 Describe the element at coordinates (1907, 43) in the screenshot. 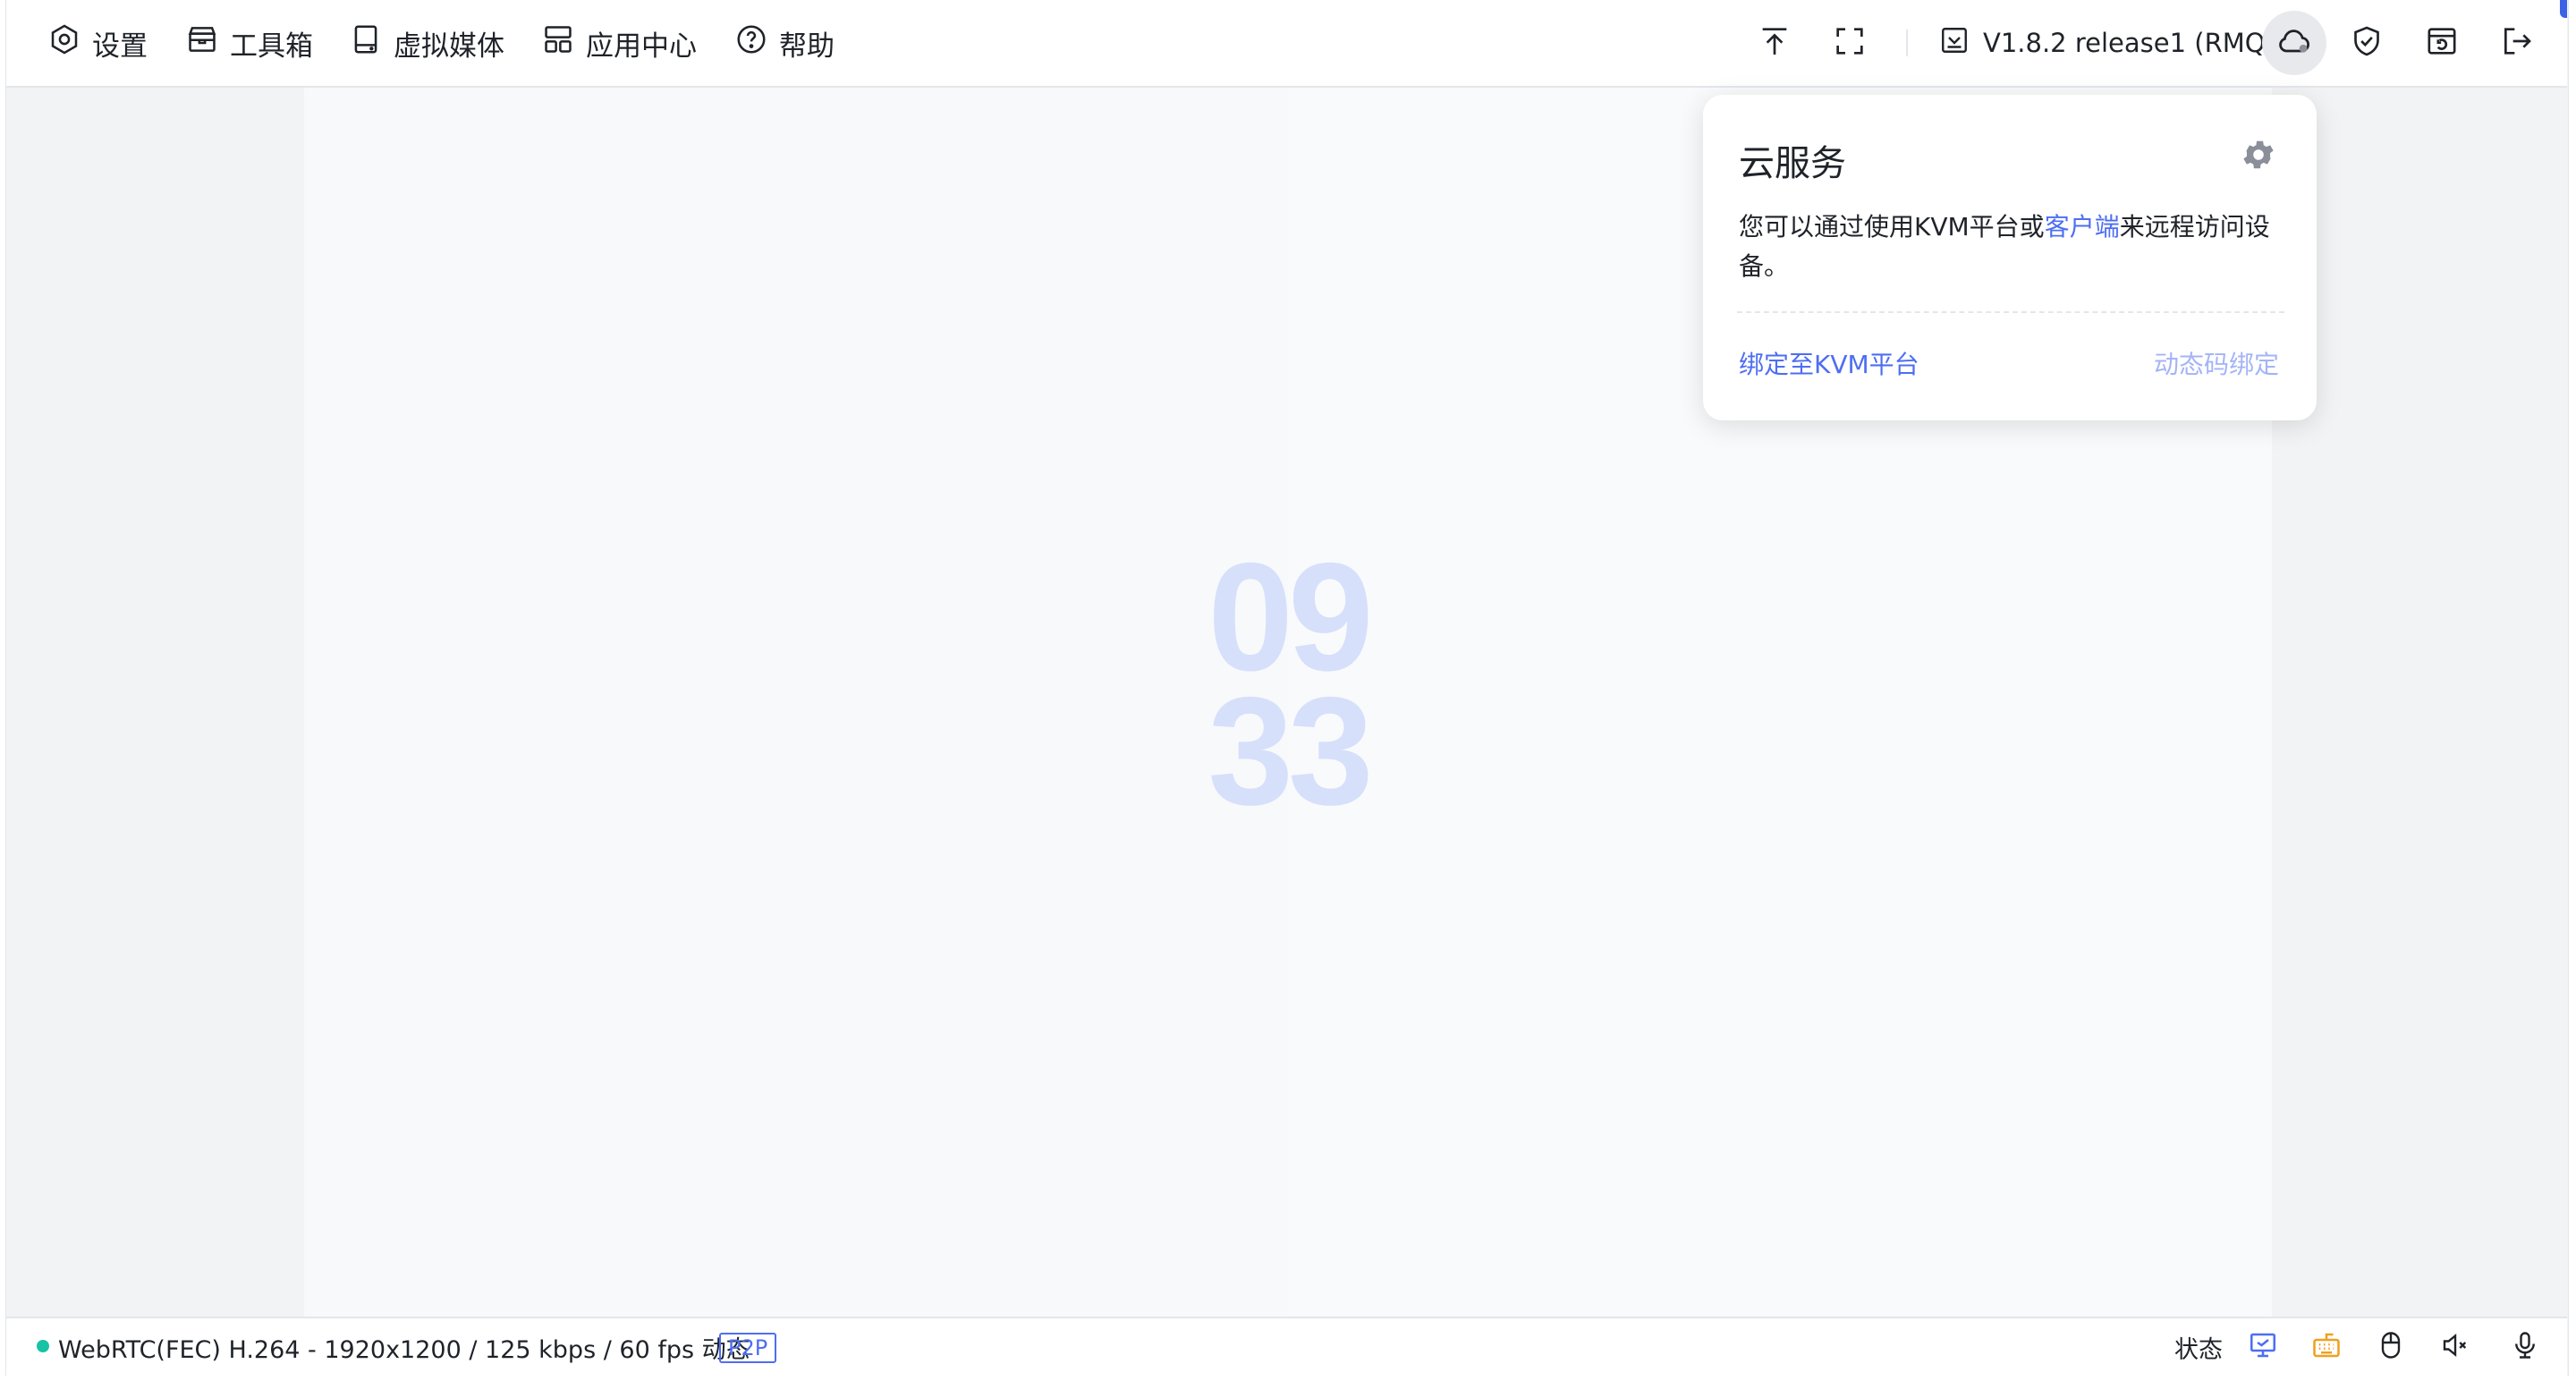

I see `toolbar-divider` at that location.